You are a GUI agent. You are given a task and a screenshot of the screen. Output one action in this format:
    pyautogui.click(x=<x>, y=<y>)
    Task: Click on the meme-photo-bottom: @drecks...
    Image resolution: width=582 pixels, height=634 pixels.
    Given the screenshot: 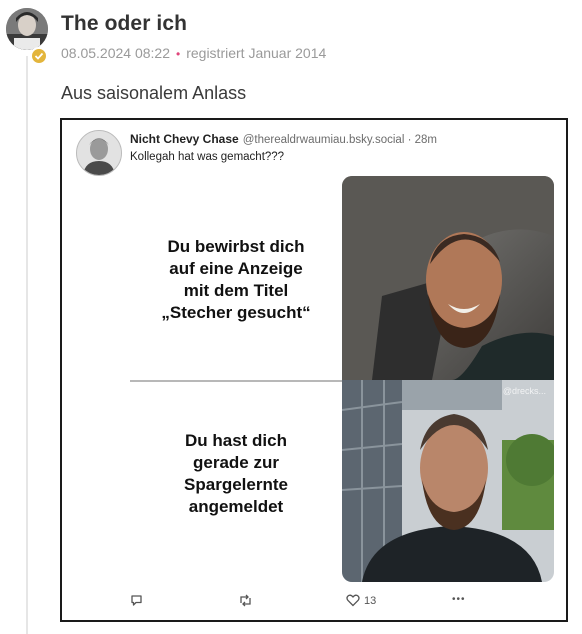 What is the action you would take?
    pyautogui.click(x=448, y=481)
    